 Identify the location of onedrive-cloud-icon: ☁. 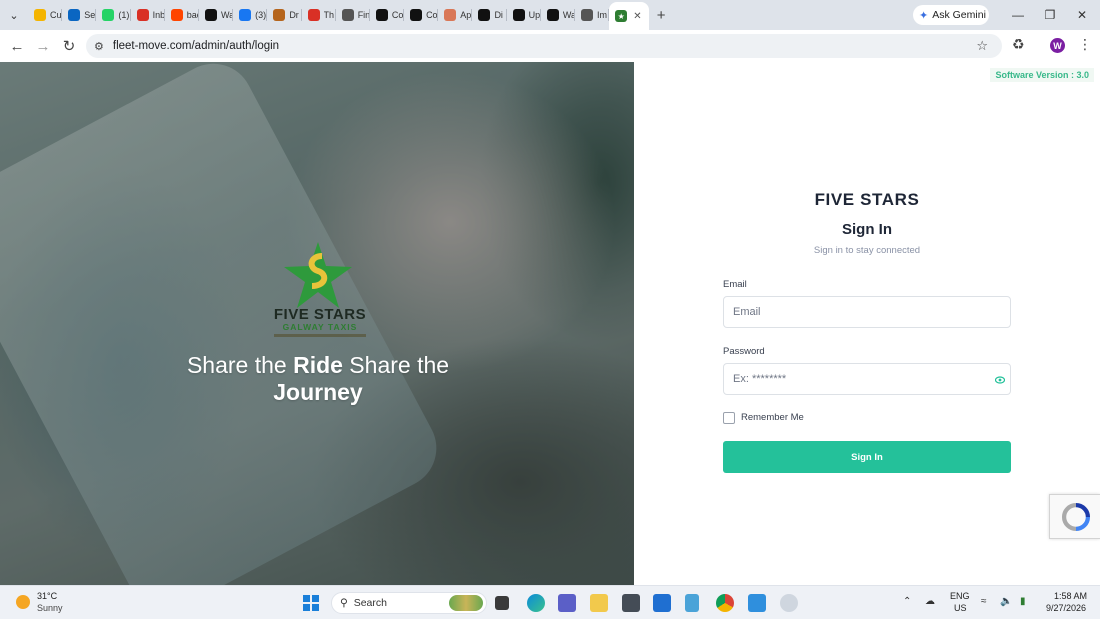
(930, 601).